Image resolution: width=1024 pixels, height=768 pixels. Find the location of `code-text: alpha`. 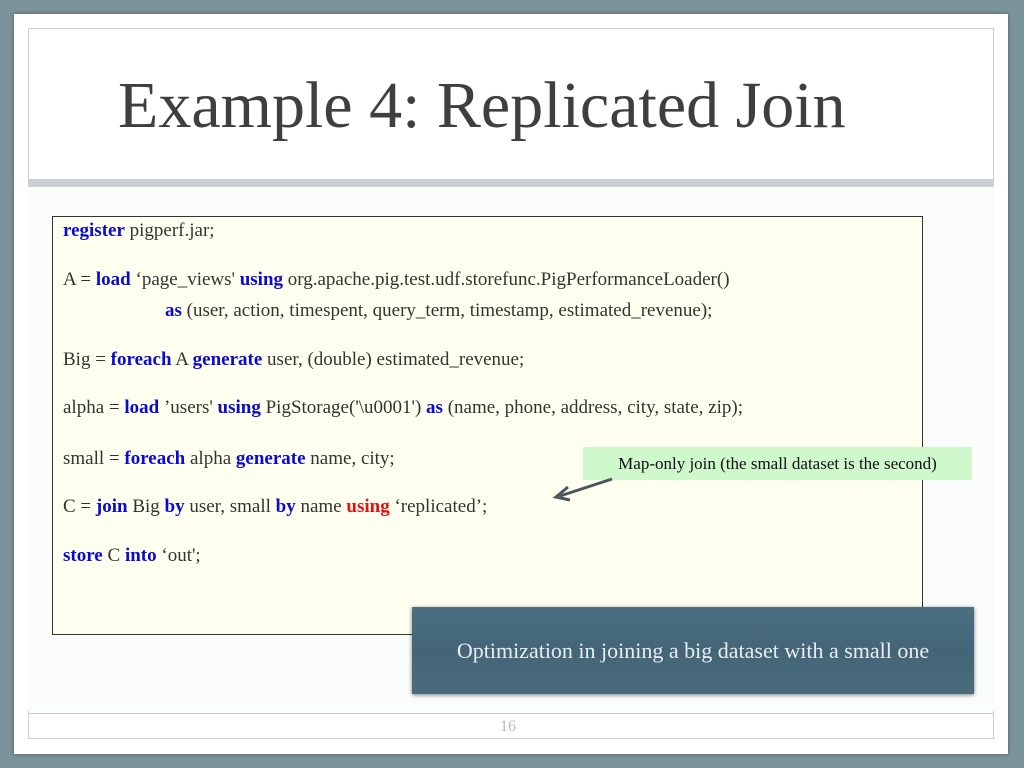

code-text: alpha is located at coordinates (210, 458).